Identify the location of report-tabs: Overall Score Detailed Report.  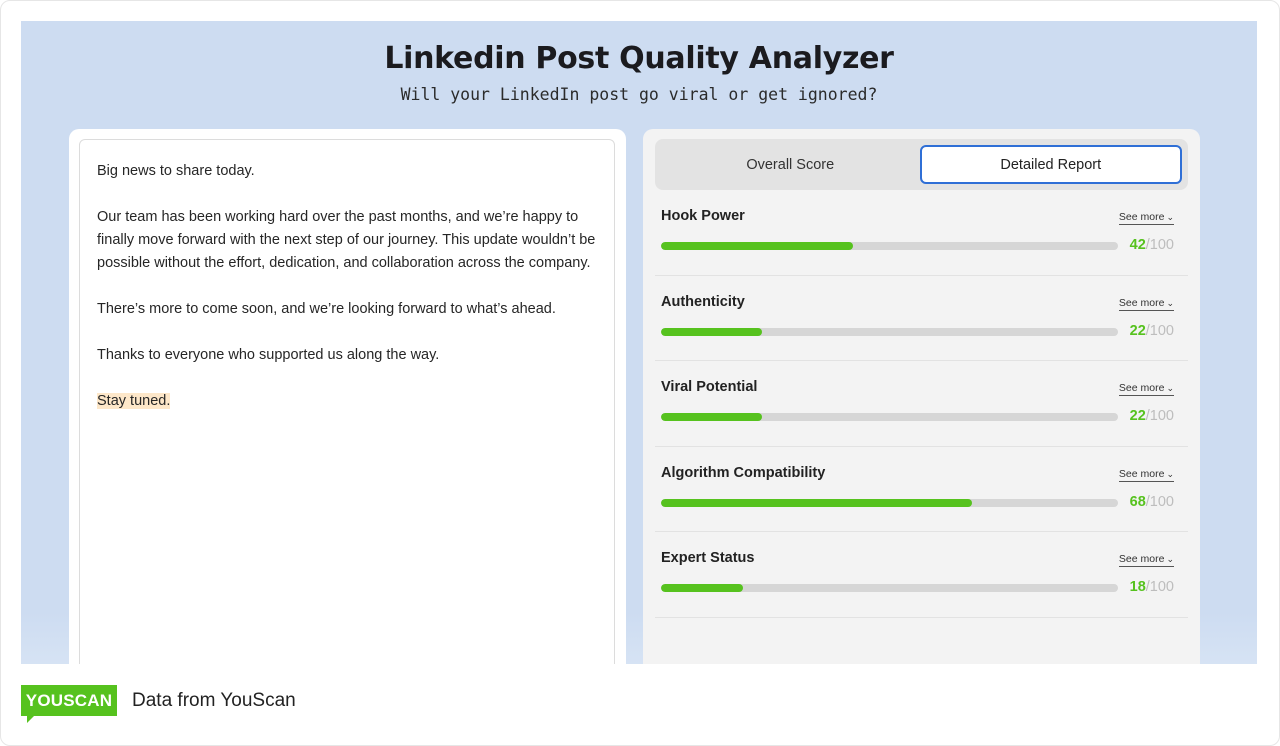
(921, 164).